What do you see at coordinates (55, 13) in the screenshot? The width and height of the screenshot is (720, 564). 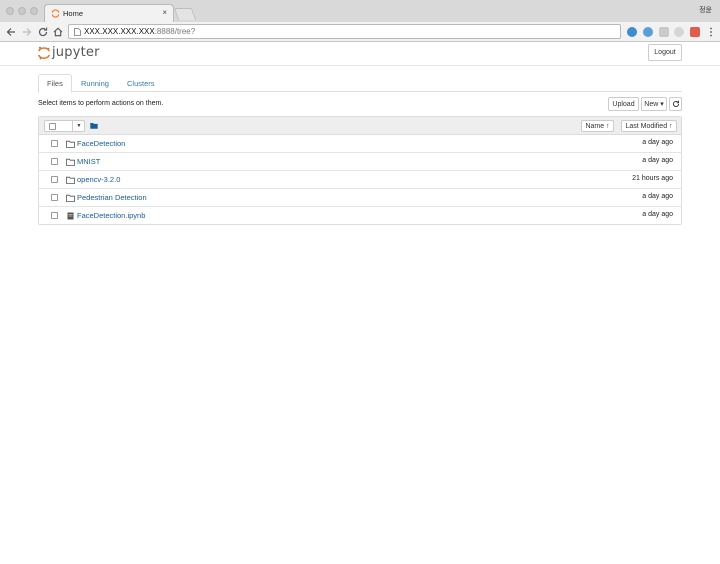 I see `jupyter-favicon-icon` at bounding box center [55, 13].